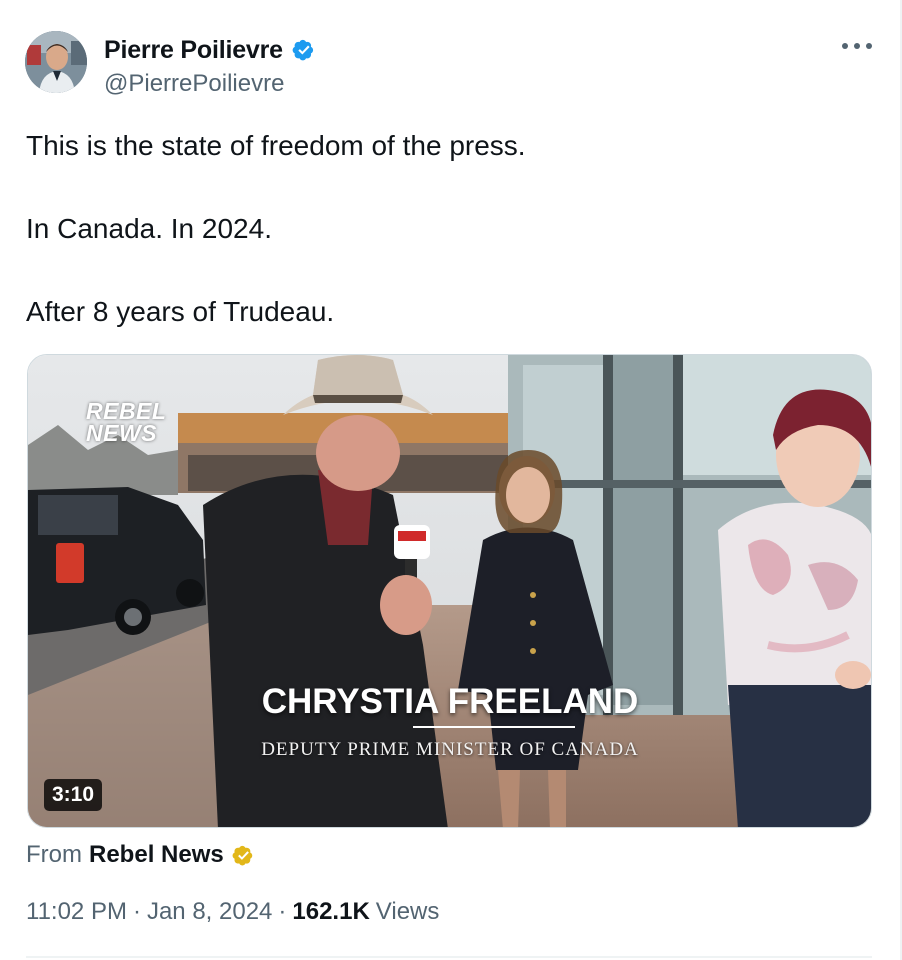 Image resolution: width=902 pixels, height=960 pixels. I want to click on tweet-date: Jan 8, 2024, so click(209, 912).